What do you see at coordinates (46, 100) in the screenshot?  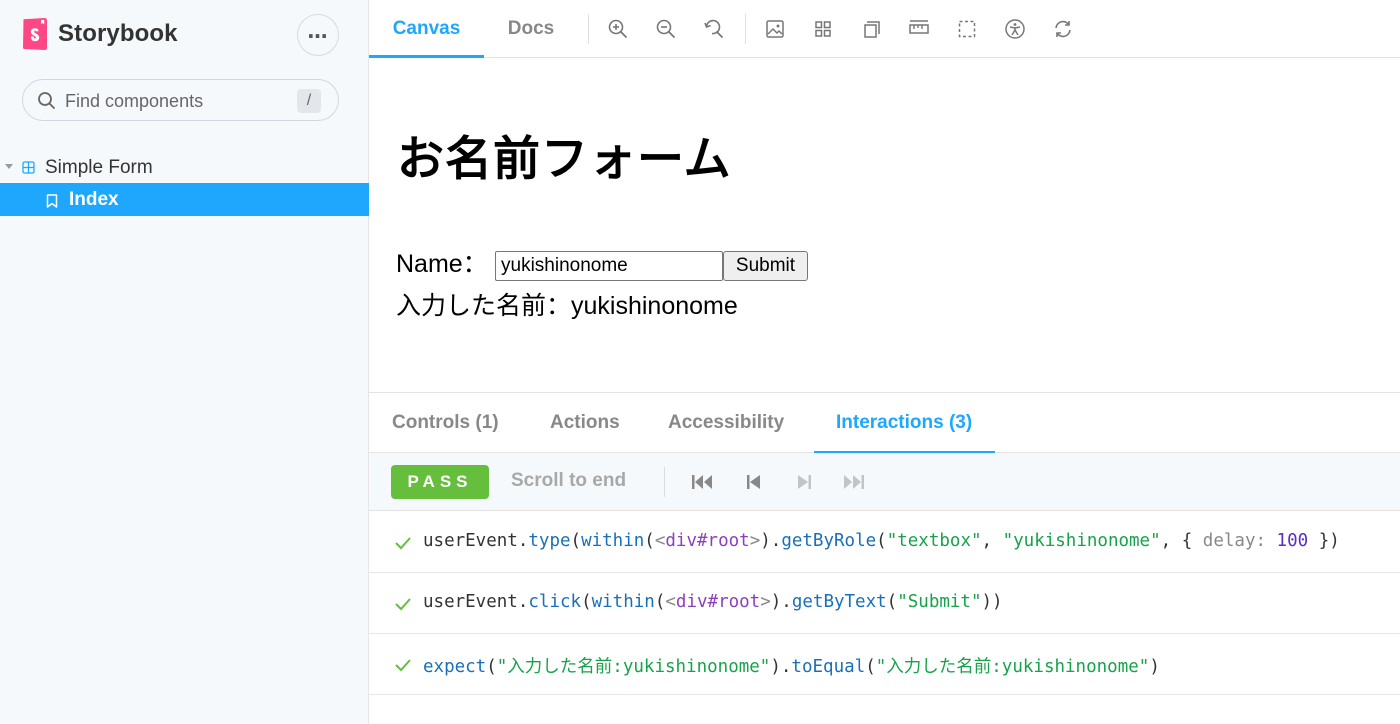 I see `search-icon` at bounding box center [46, 100].